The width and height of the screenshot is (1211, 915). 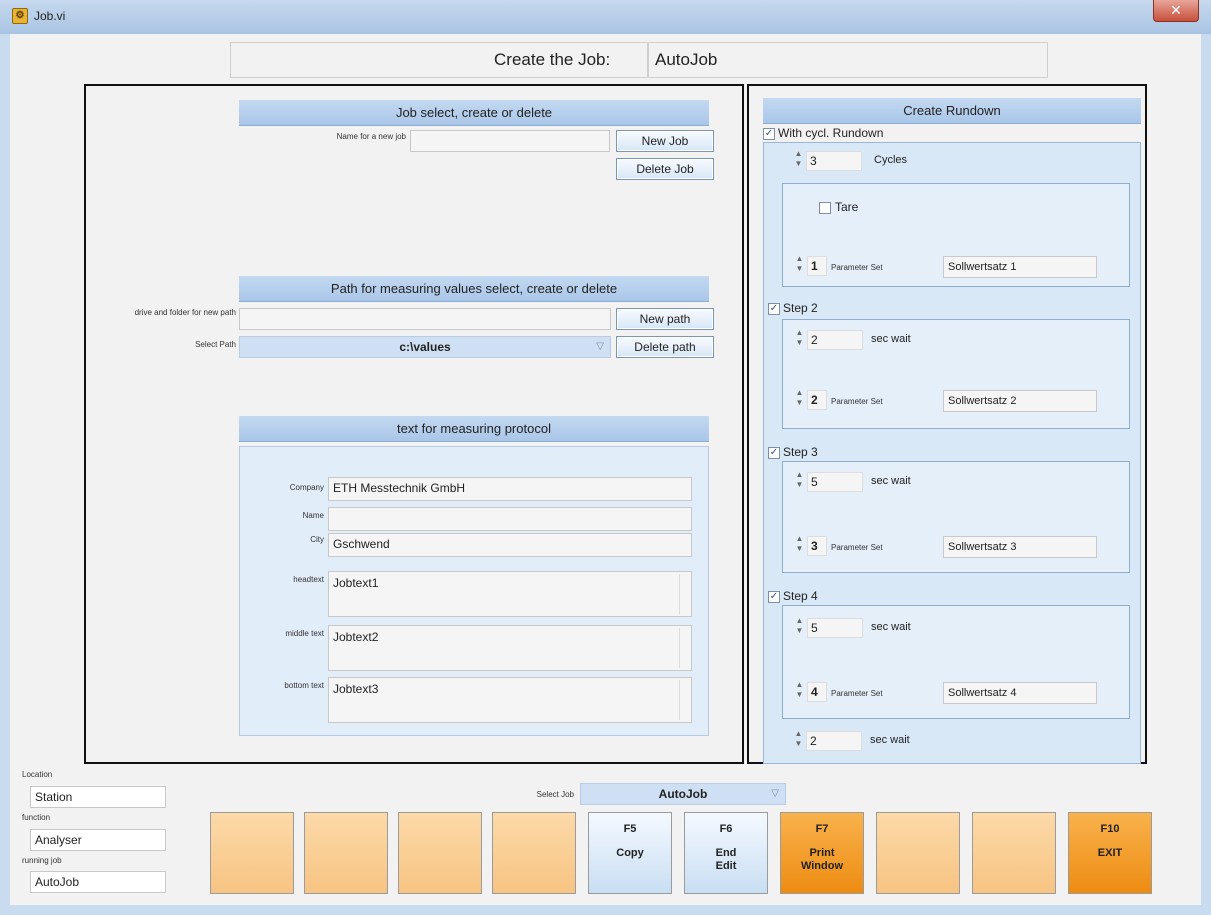 What do you see at coordinates (800, 452) in the screenshot?
I see `step3-label: Step 3` at bounding box center [800, 452].